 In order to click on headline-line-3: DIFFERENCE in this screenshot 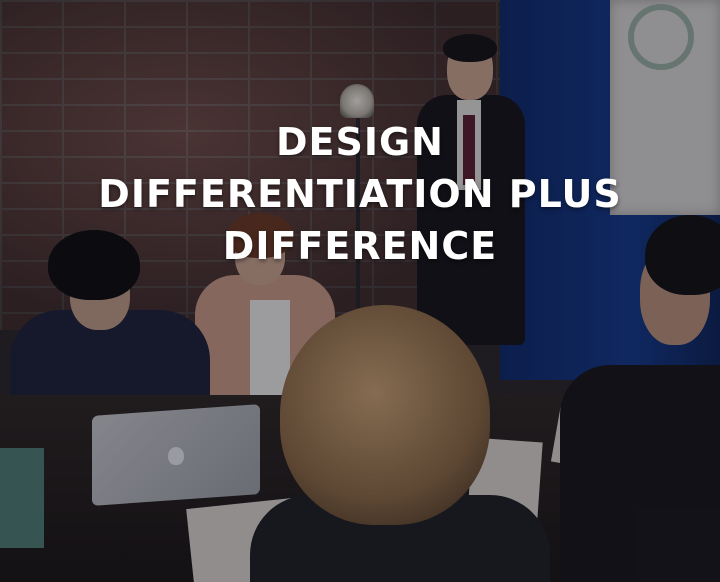, I will do `click(360, 246)`.